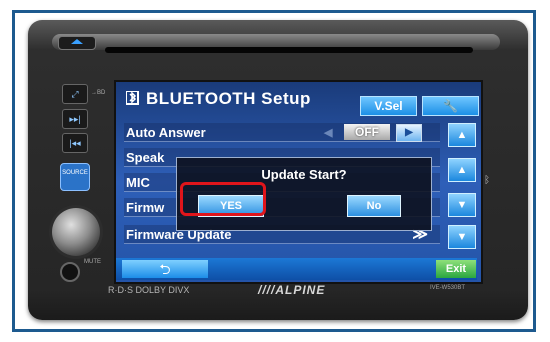 This screenshot has height=342, width=550. What do you see at coordinates (75, 177) in the screenshot?
I see `source-button: SOURCE` at bounding box center [75, 177].